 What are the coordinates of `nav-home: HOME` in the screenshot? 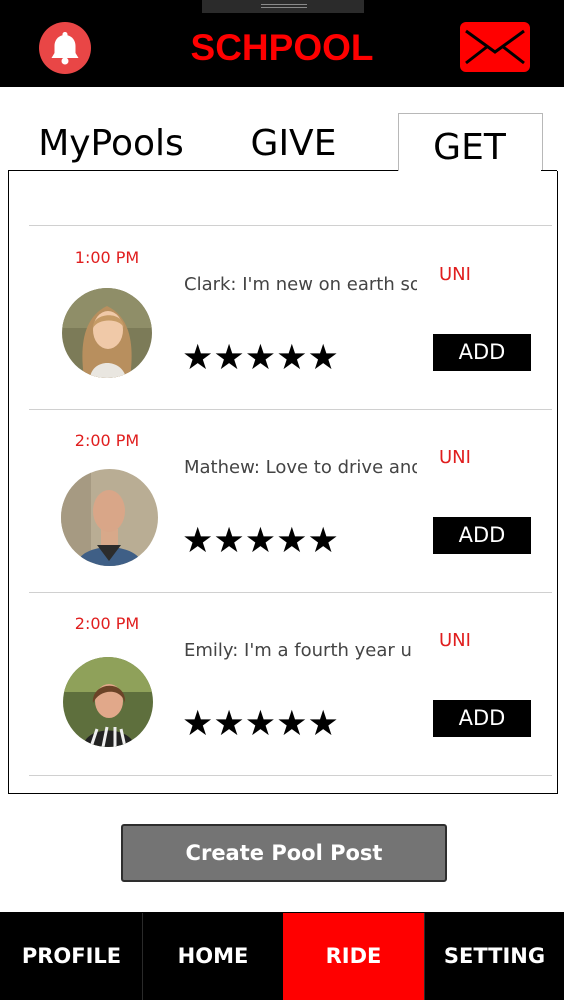 It's located at (213, 956).